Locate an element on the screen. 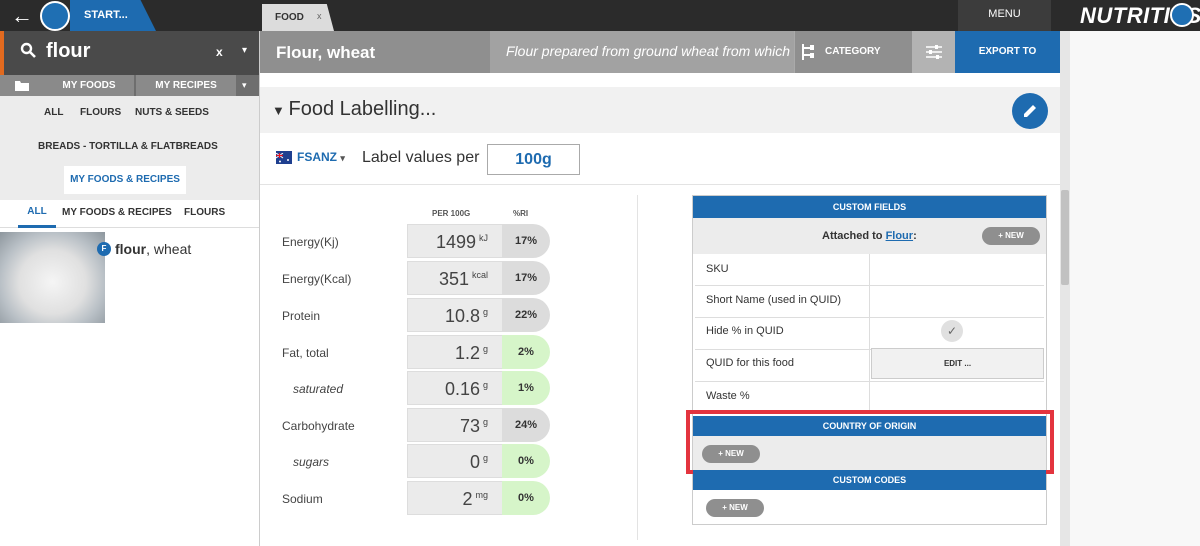 The width and height of the screenshot is (1200, 546). add-custom-code-button: + NEW is located at coordinates (735, 508).